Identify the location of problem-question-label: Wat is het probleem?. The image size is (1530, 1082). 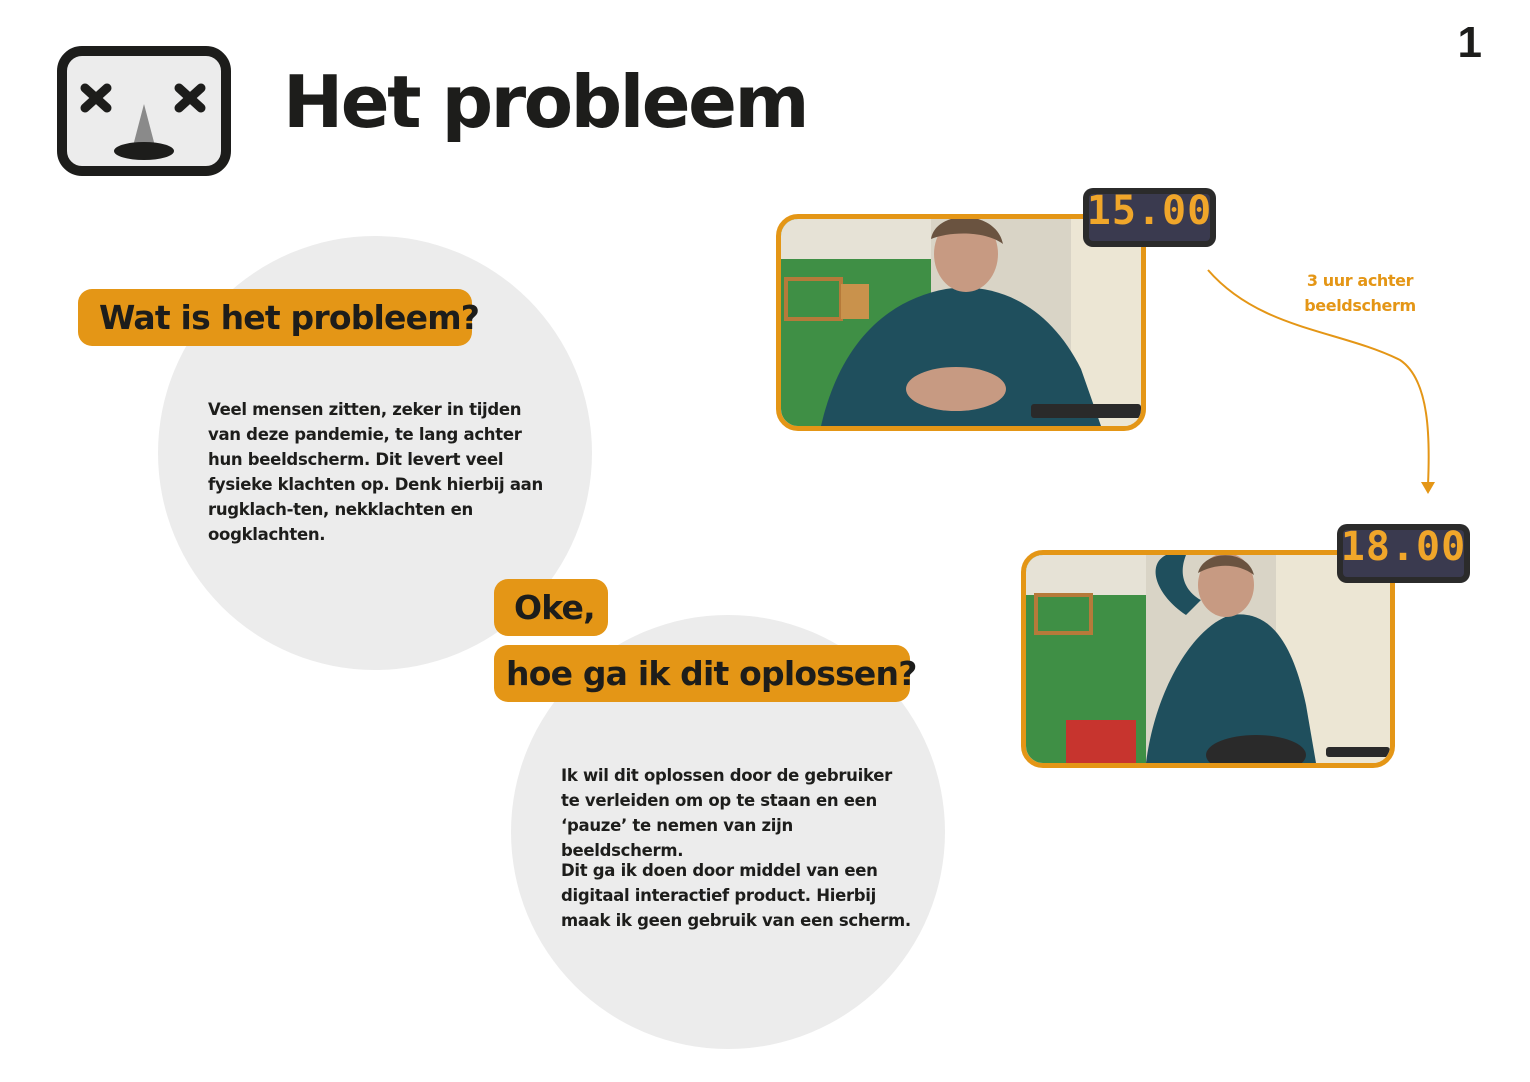
(279, 317).